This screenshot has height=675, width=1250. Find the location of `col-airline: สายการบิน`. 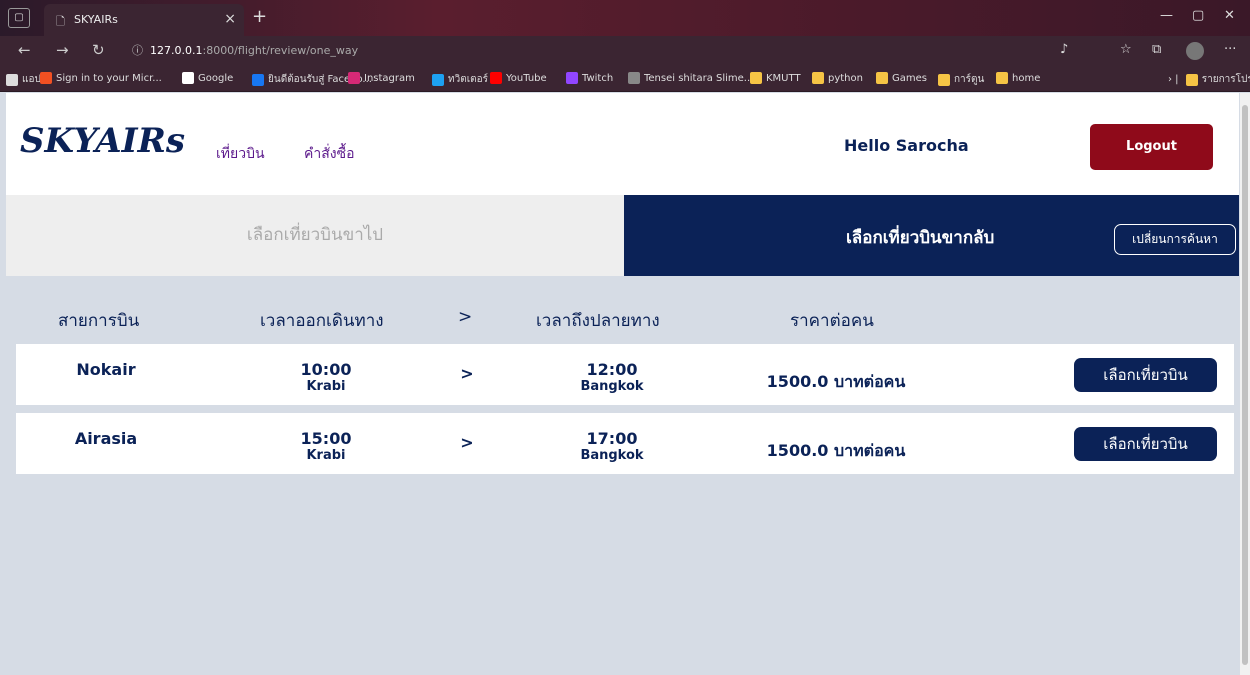

col-airline: สายการบิน is located at coordinates (99, 321).